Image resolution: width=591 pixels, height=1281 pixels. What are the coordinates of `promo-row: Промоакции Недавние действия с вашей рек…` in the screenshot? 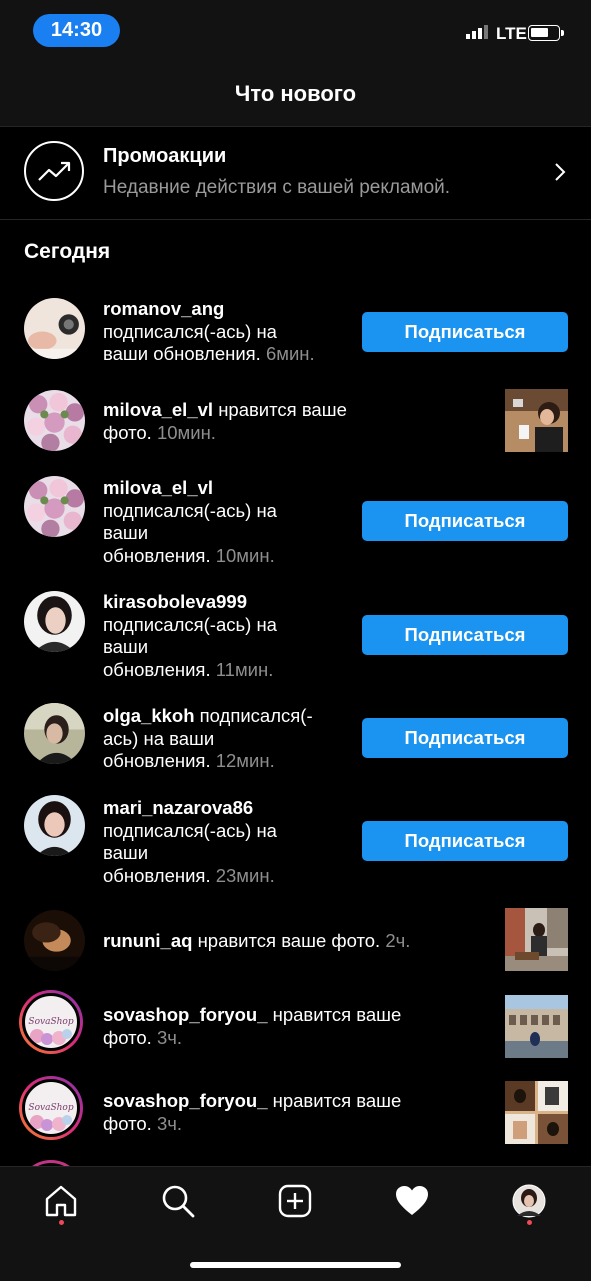 It's located at (295, 173).